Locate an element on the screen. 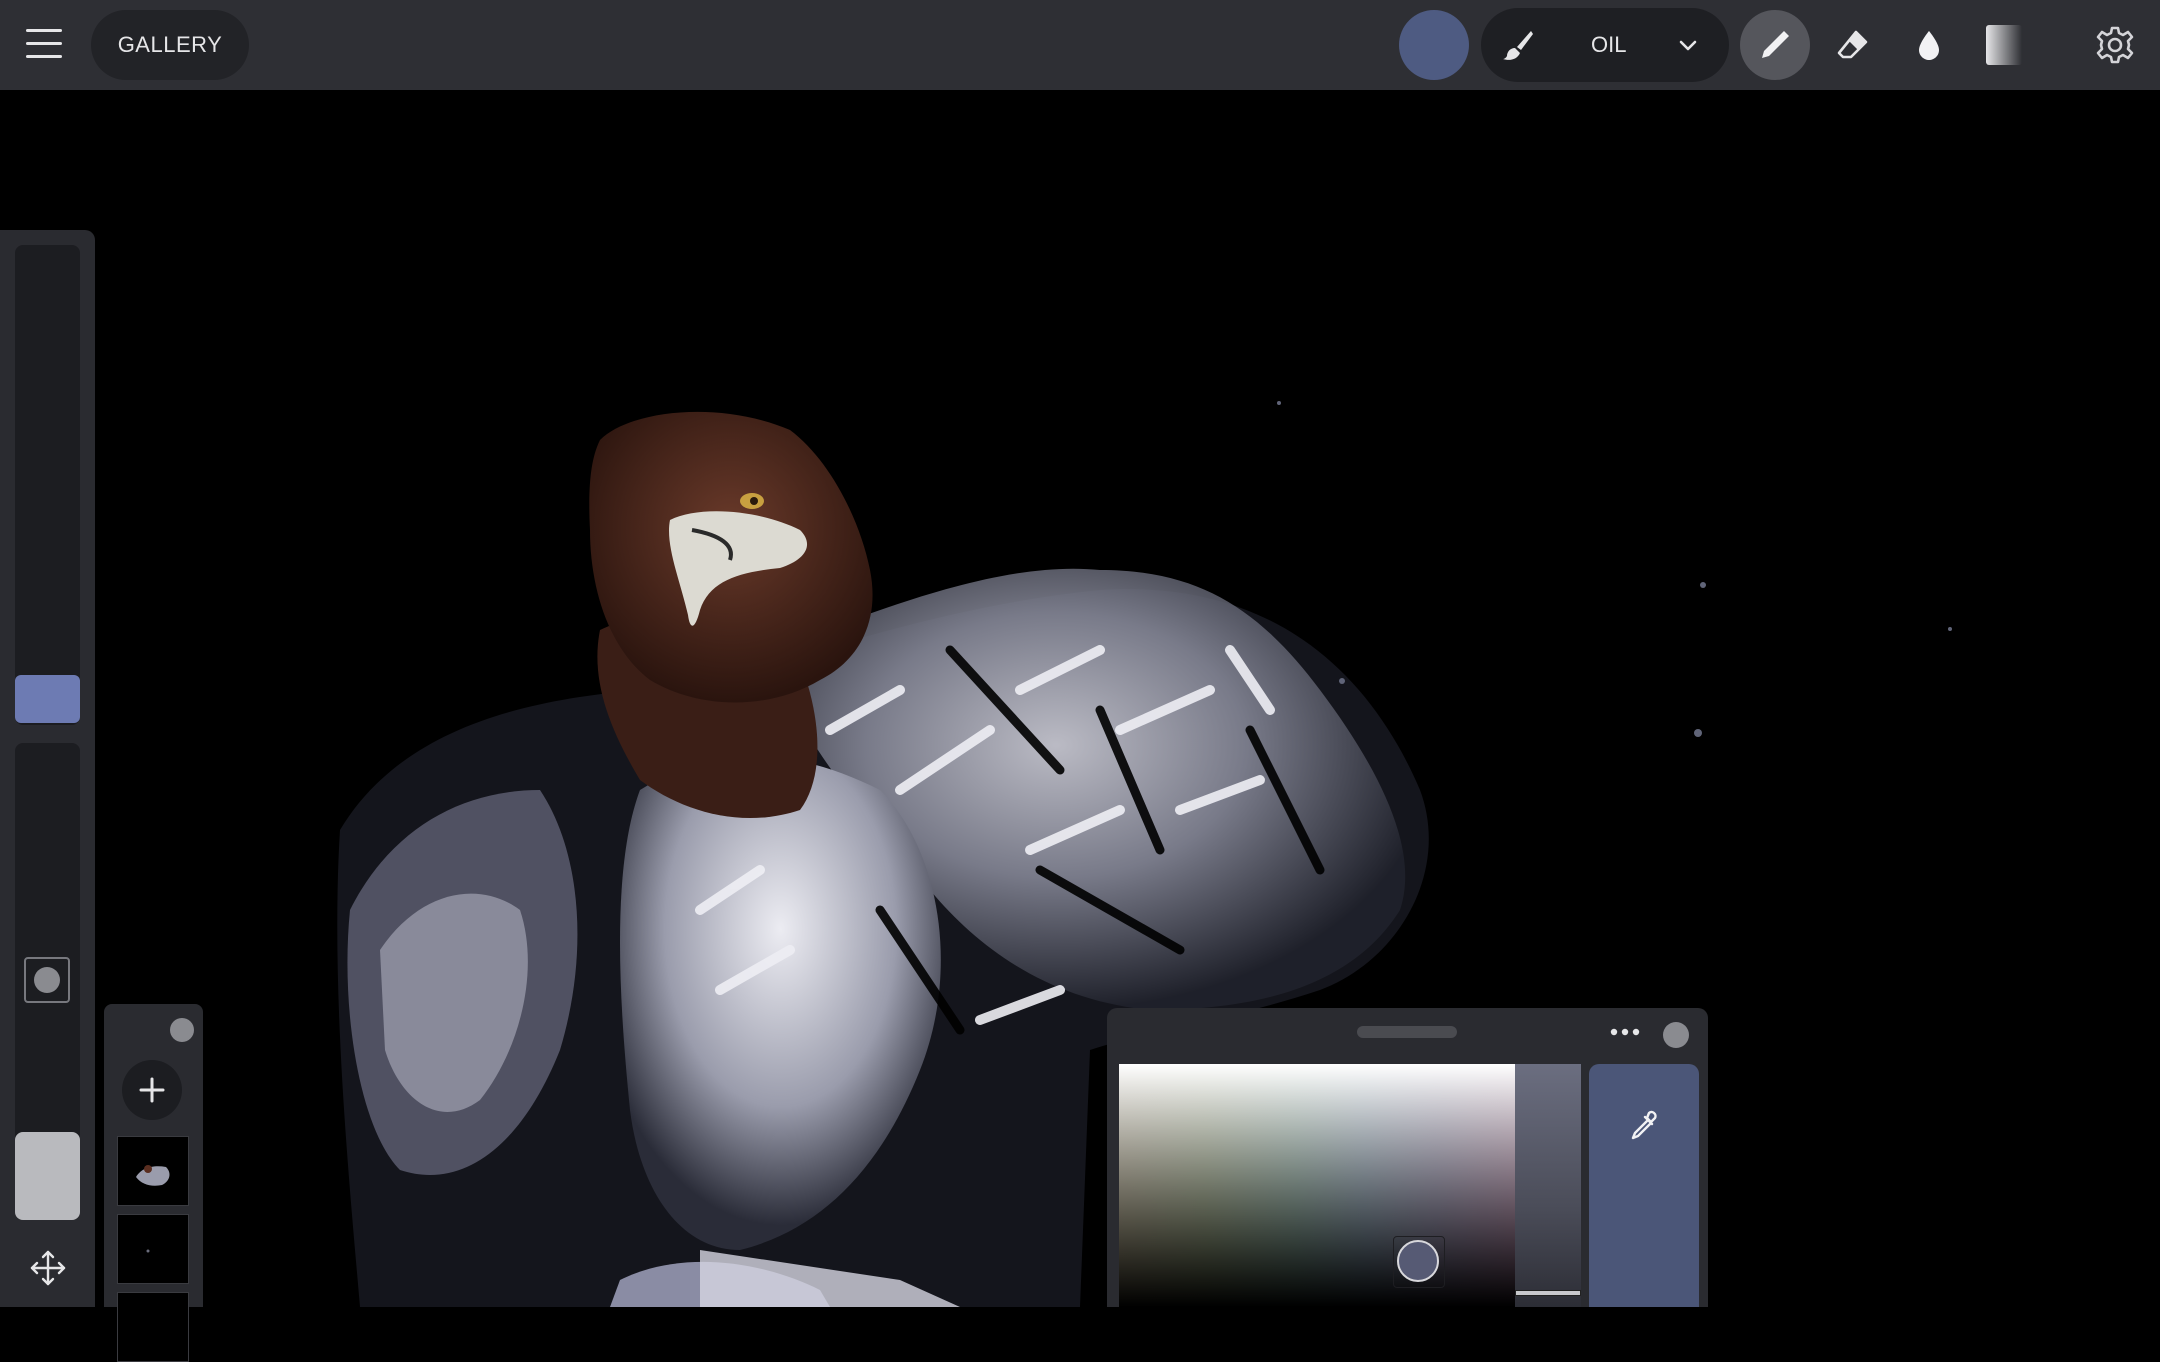  pencil-icon is located at coordinates (1775, 44).